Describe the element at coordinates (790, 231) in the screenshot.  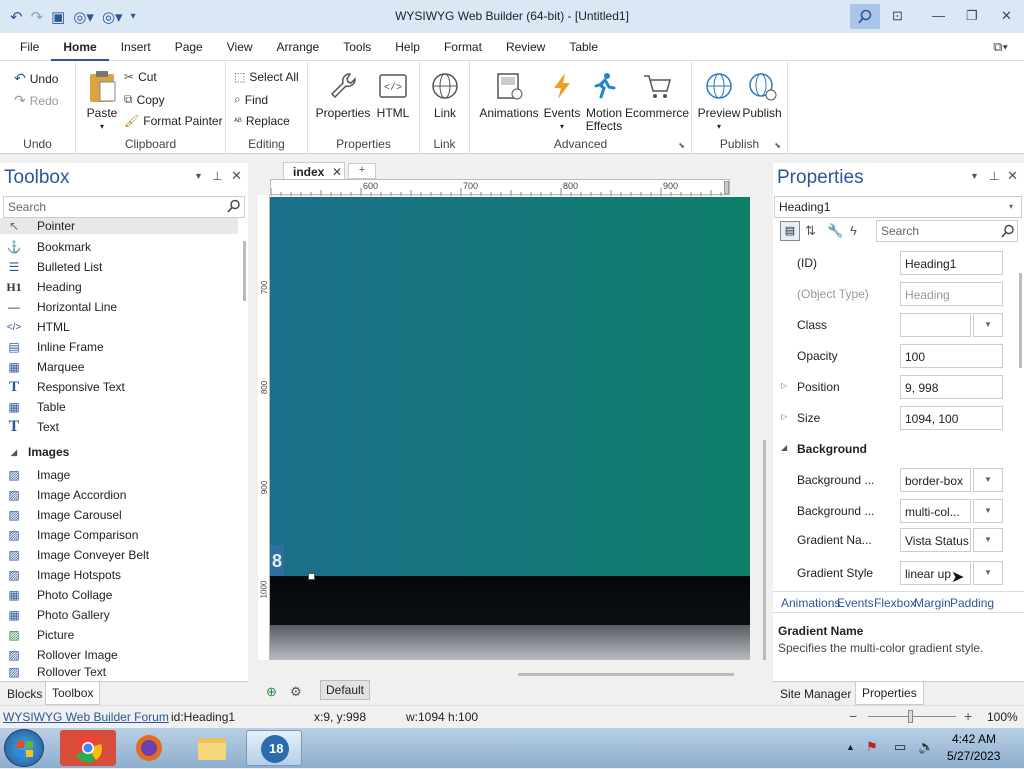
I see `categorized-view-icon: ▤` at that location.